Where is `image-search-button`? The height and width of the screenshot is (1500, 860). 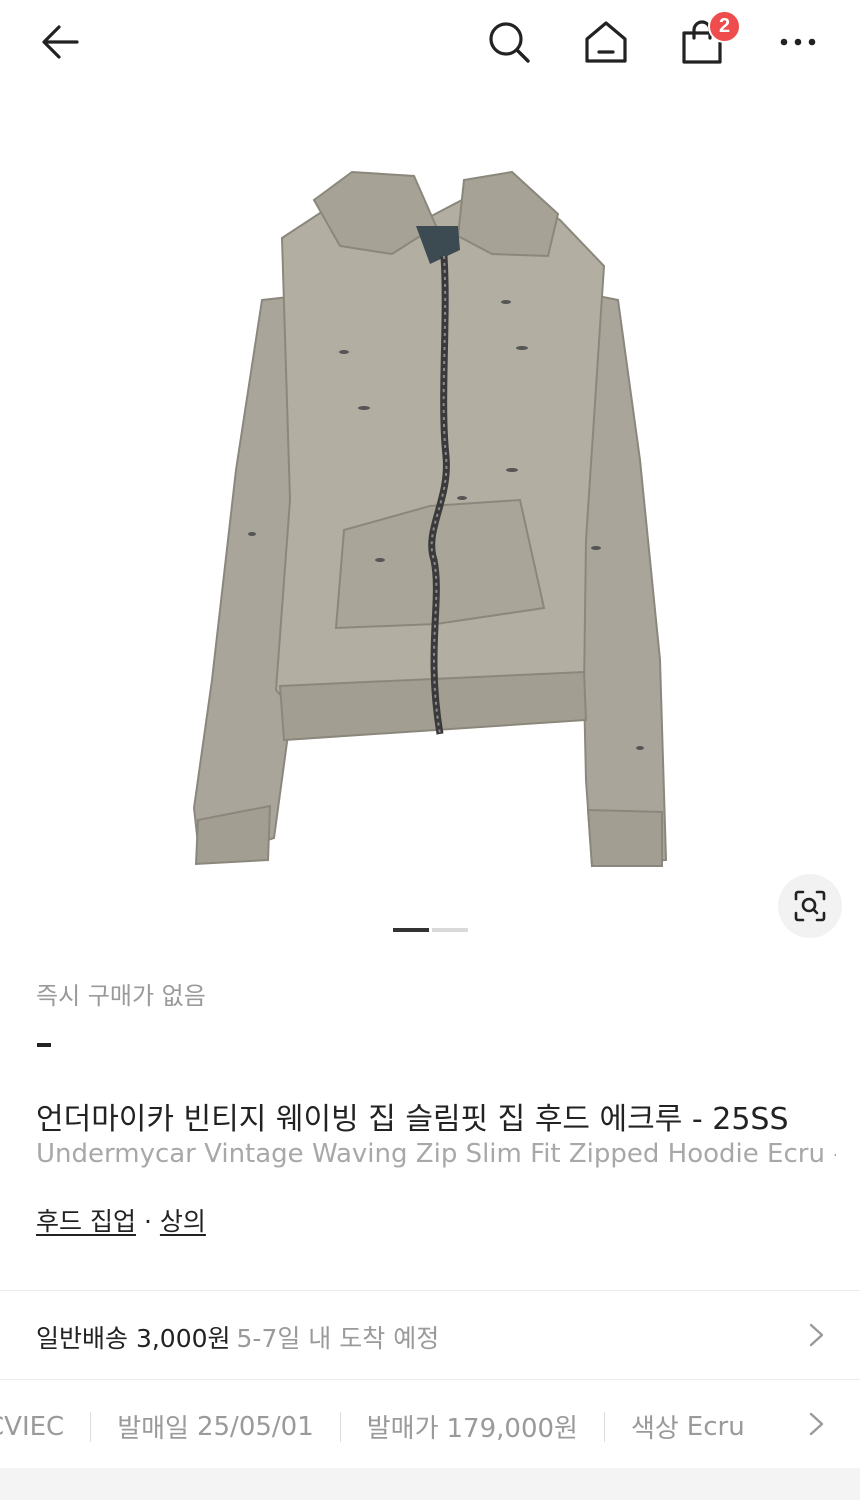 image-search-button is located at coordinates (810, 906).